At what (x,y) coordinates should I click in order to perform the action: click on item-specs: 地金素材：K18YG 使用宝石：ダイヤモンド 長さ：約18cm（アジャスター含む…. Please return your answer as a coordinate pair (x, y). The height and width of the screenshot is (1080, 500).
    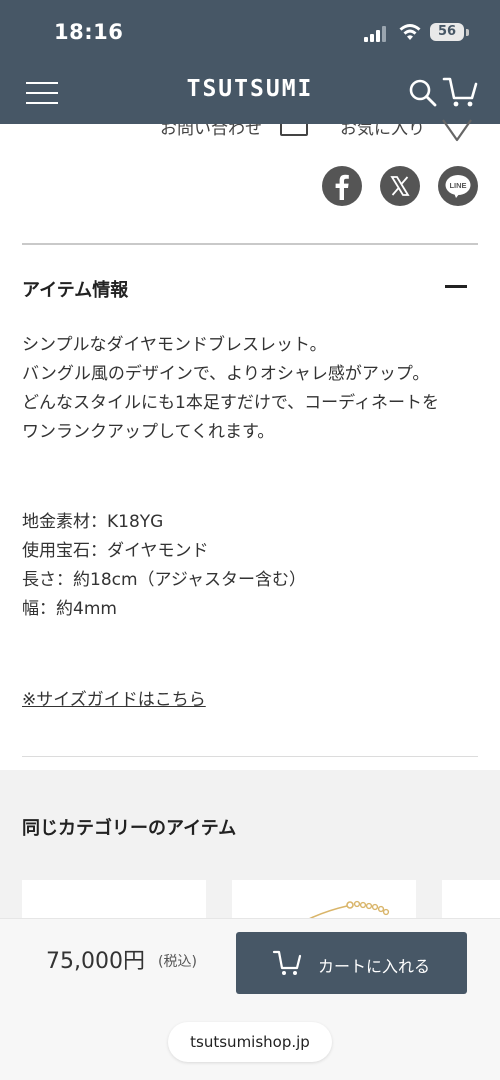
    Looking at the image, I should click on (252, 566).